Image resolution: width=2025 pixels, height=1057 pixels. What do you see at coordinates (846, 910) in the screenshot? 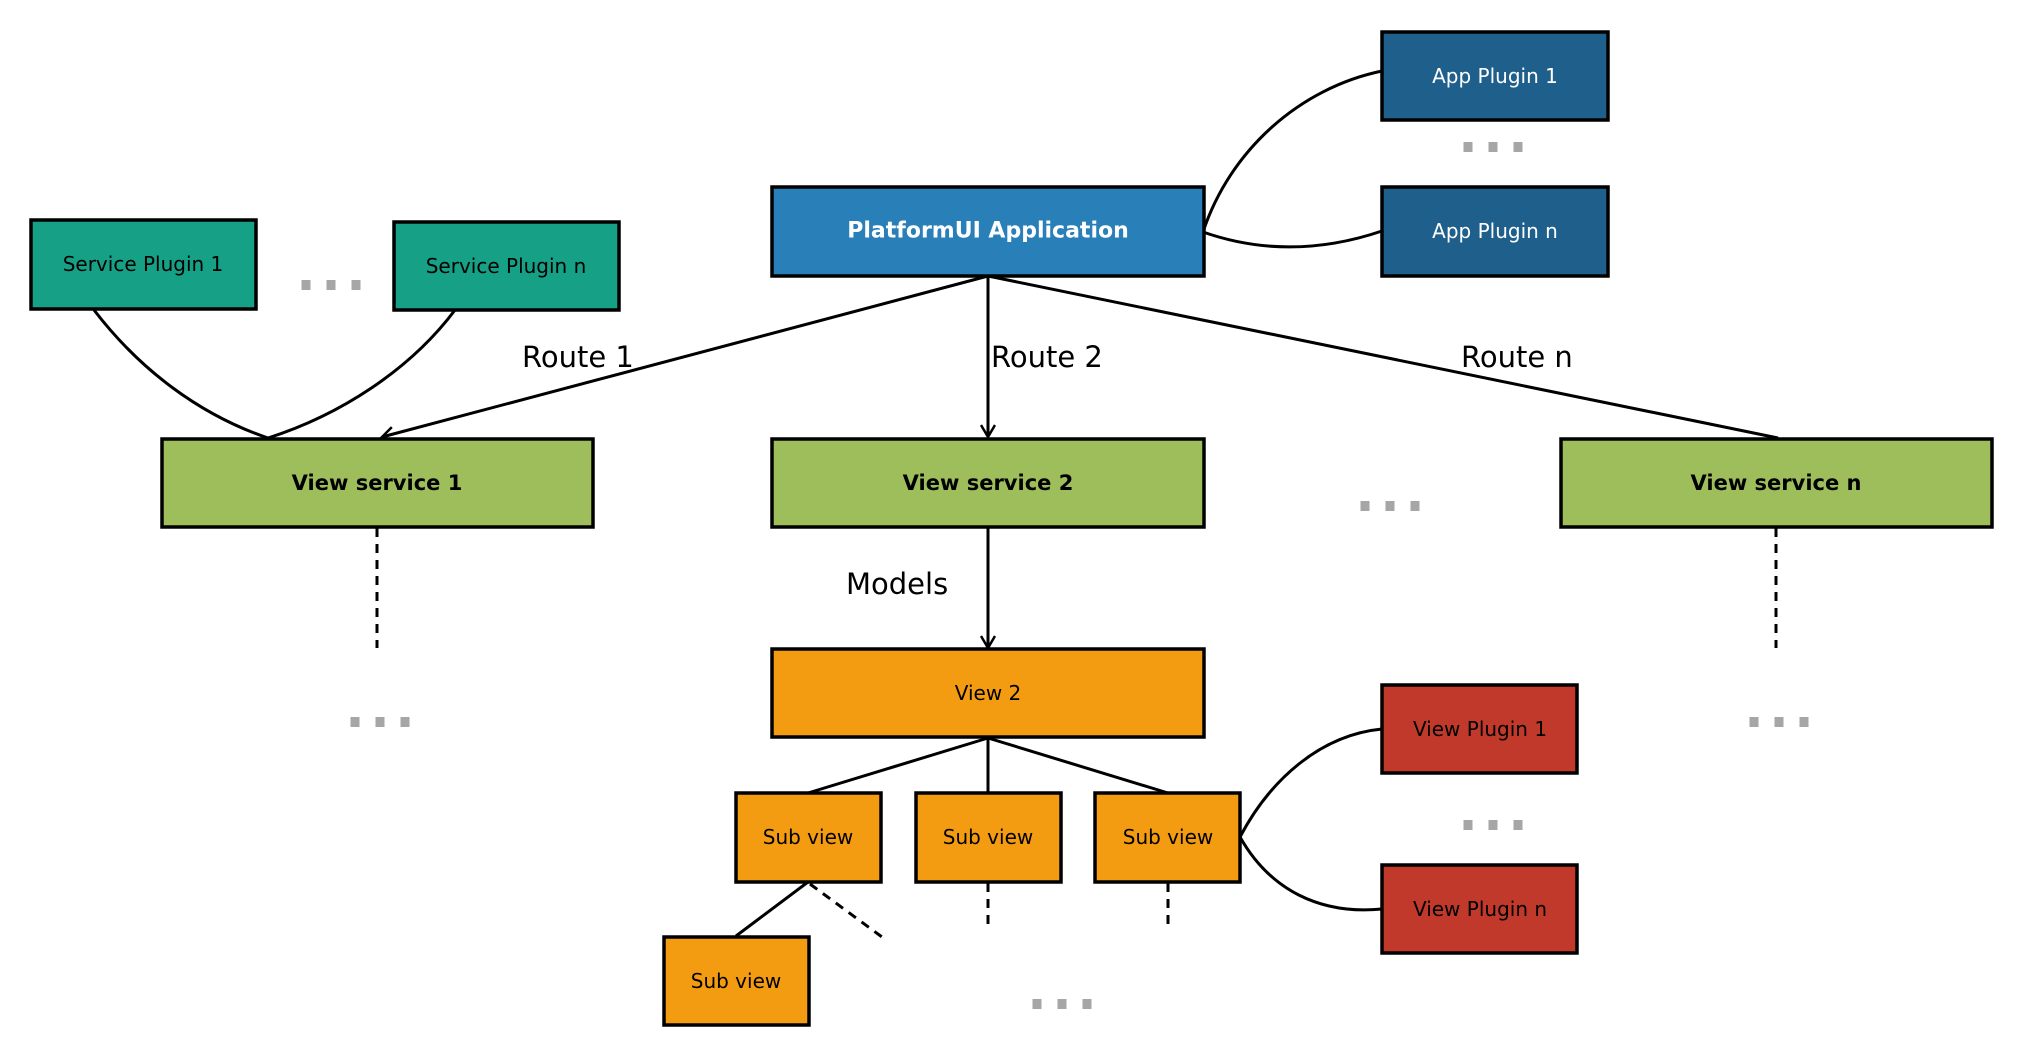
I see `dotted-edge-subview-a` at bounding box center [846, 910].